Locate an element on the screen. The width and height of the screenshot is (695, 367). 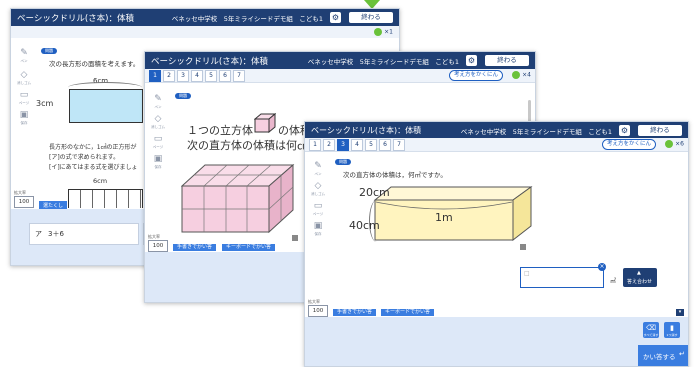
answer-field: ア 3＋6 is located at coordinates (84, 234).